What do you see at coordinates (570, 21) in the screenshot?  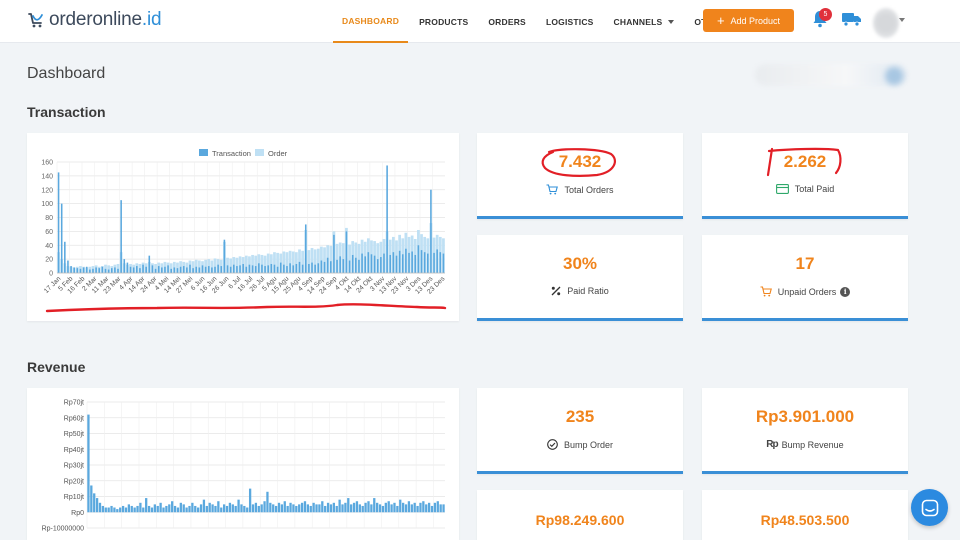 I see `nav-logistics: LOGISTICS` at bounding box center [570, 21].